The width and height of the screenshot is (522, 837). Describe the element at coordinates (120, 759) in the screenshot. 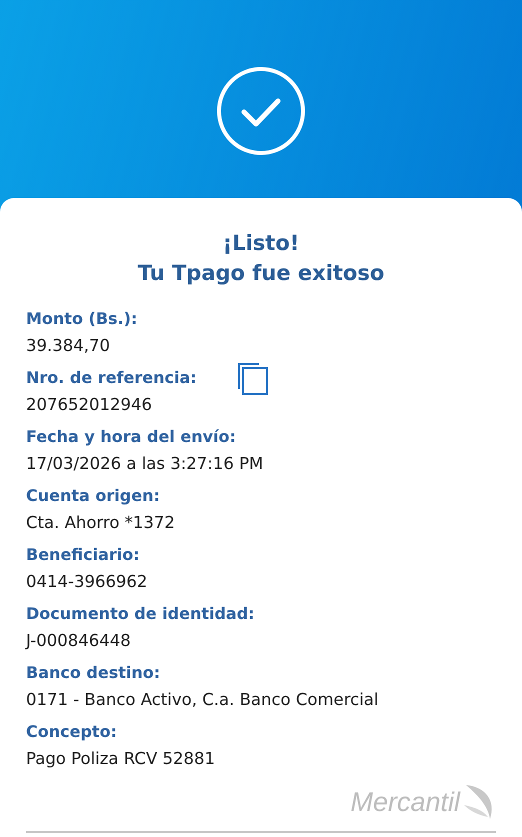

I see `field-value: Pago Poliza RCV 52881` at that location.